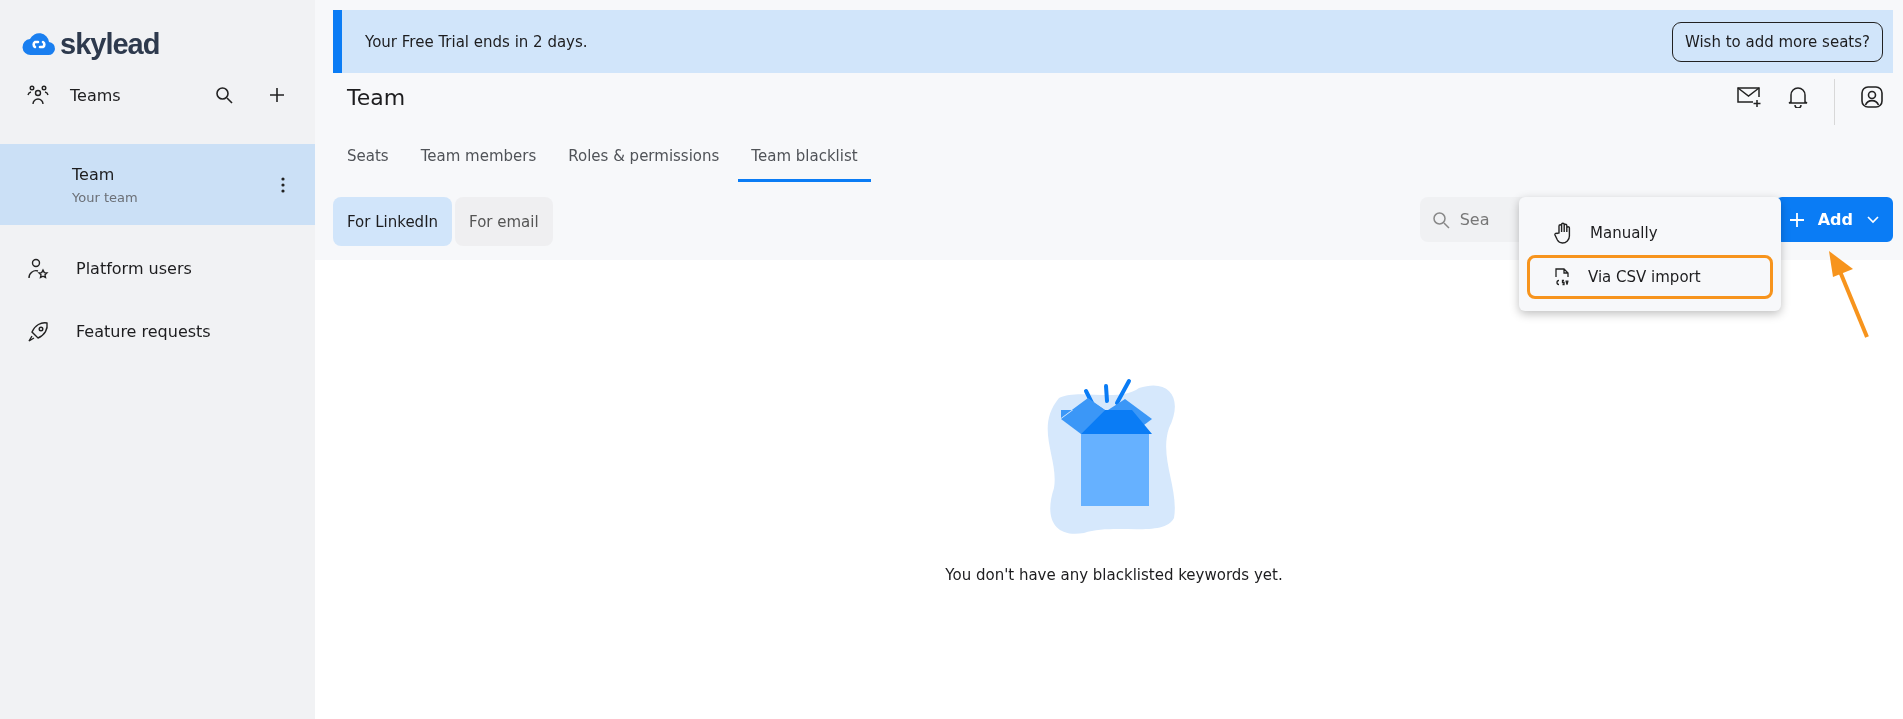 The height and width of the screenshot is (719, 1903). I want to click on chevron-down-icon, so click(1873, 219).